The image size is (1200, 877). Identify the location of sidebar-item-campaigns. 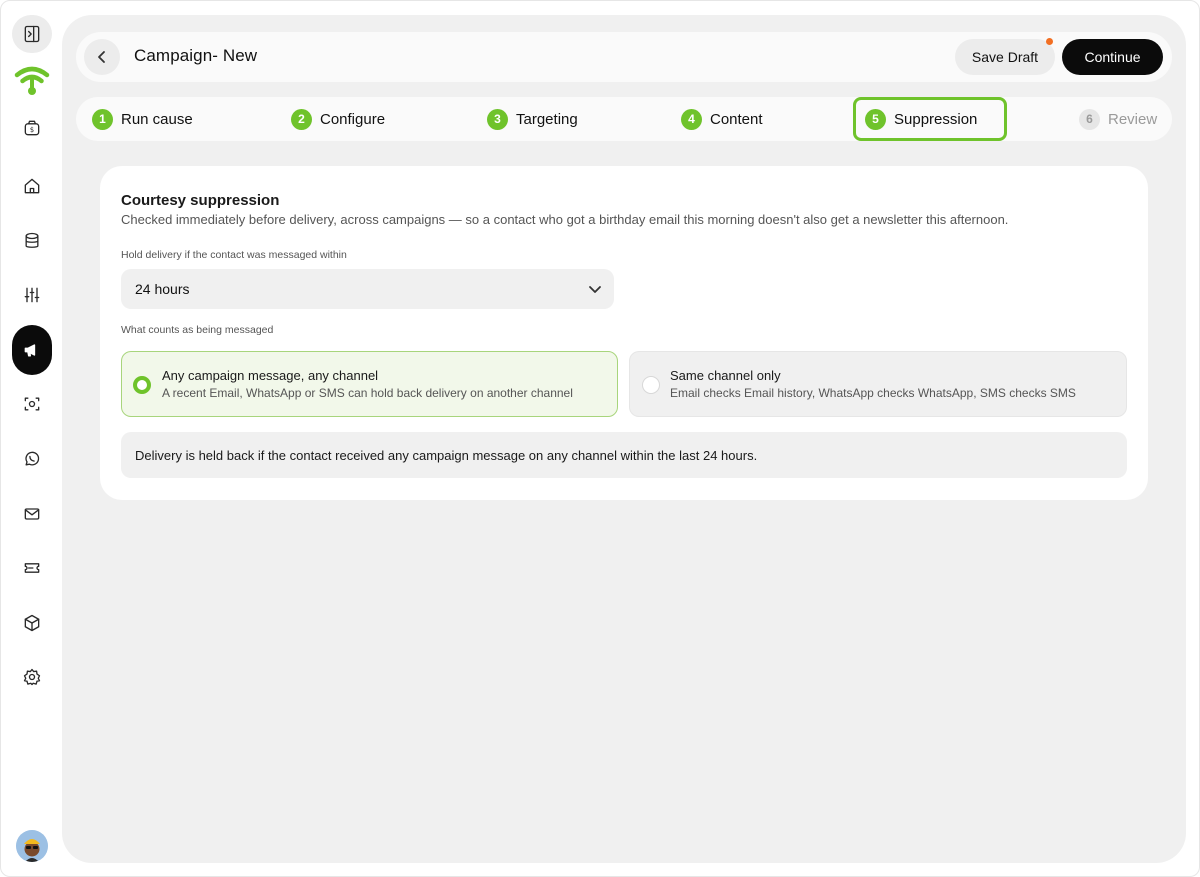
(32, 350).